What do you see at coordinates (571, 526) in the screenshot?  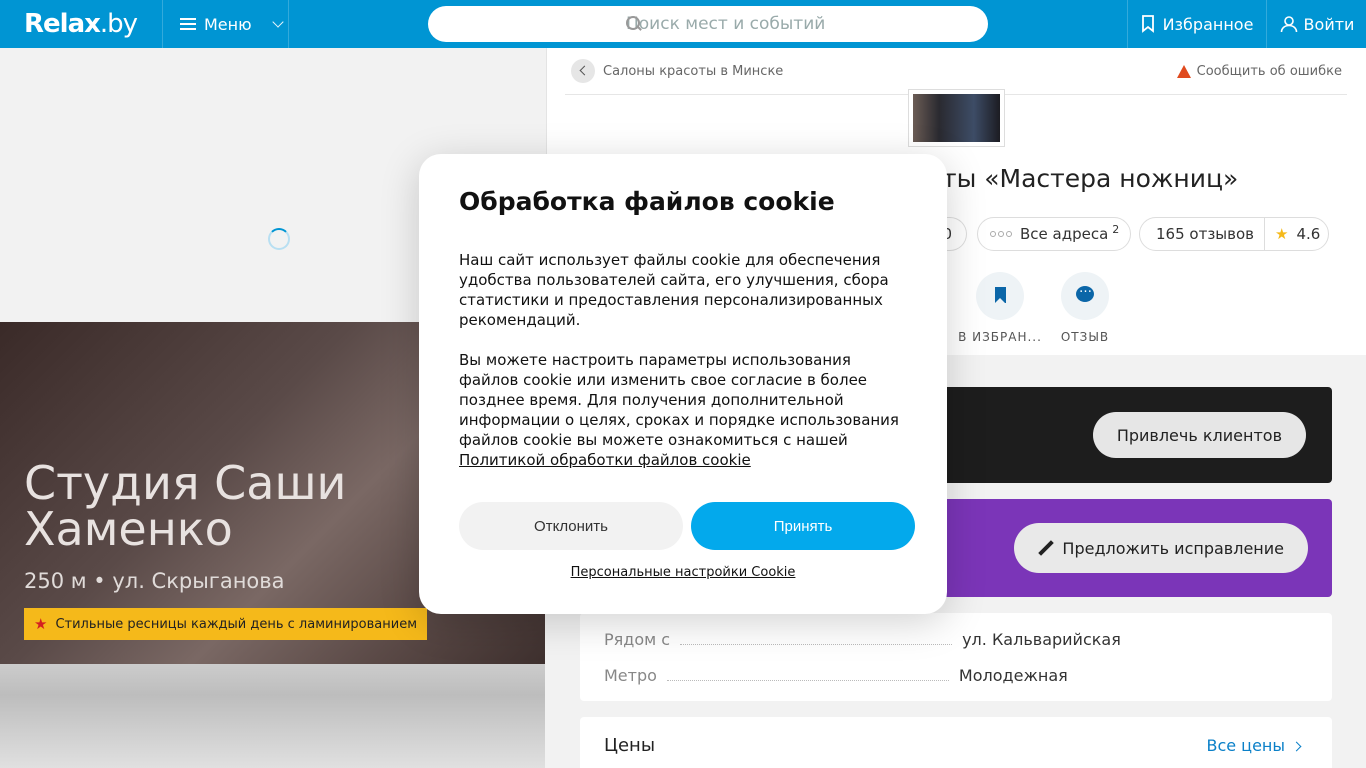 I see `decline-button: Отклонить` at bounding box center [571, 526].